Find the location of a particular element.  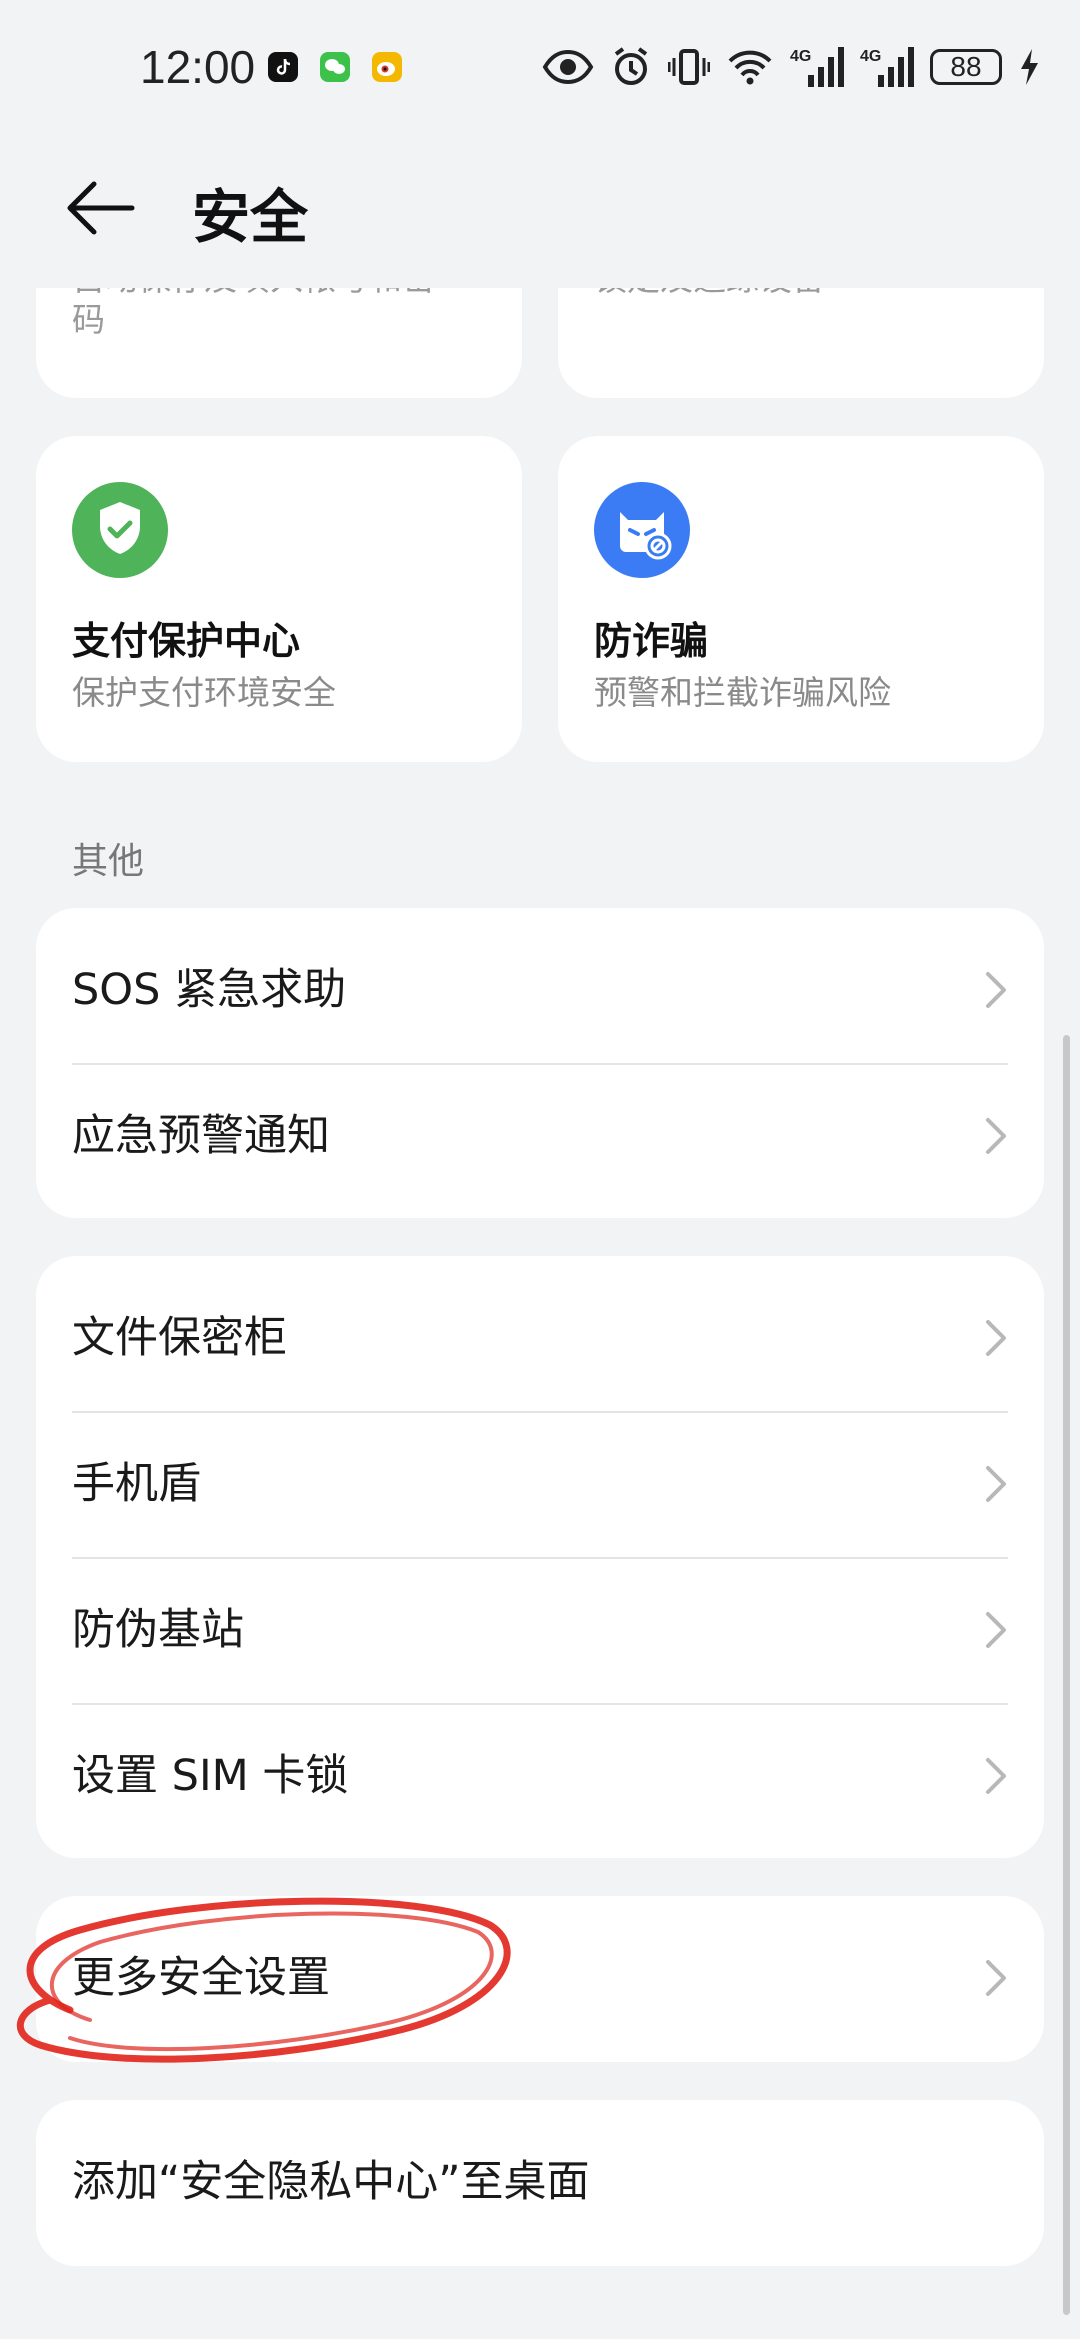

scrollbar is located at coordinates (1066, 1675).